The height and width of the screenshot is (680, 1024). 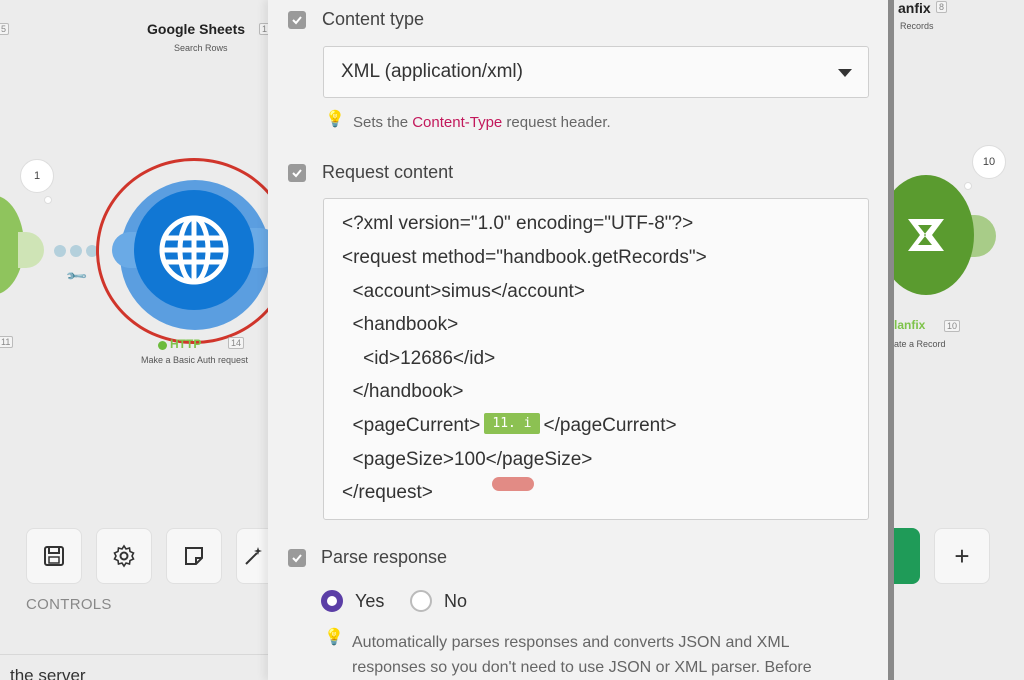 I want to click on http-module-title: HTTP, so click(x=186, y=344).